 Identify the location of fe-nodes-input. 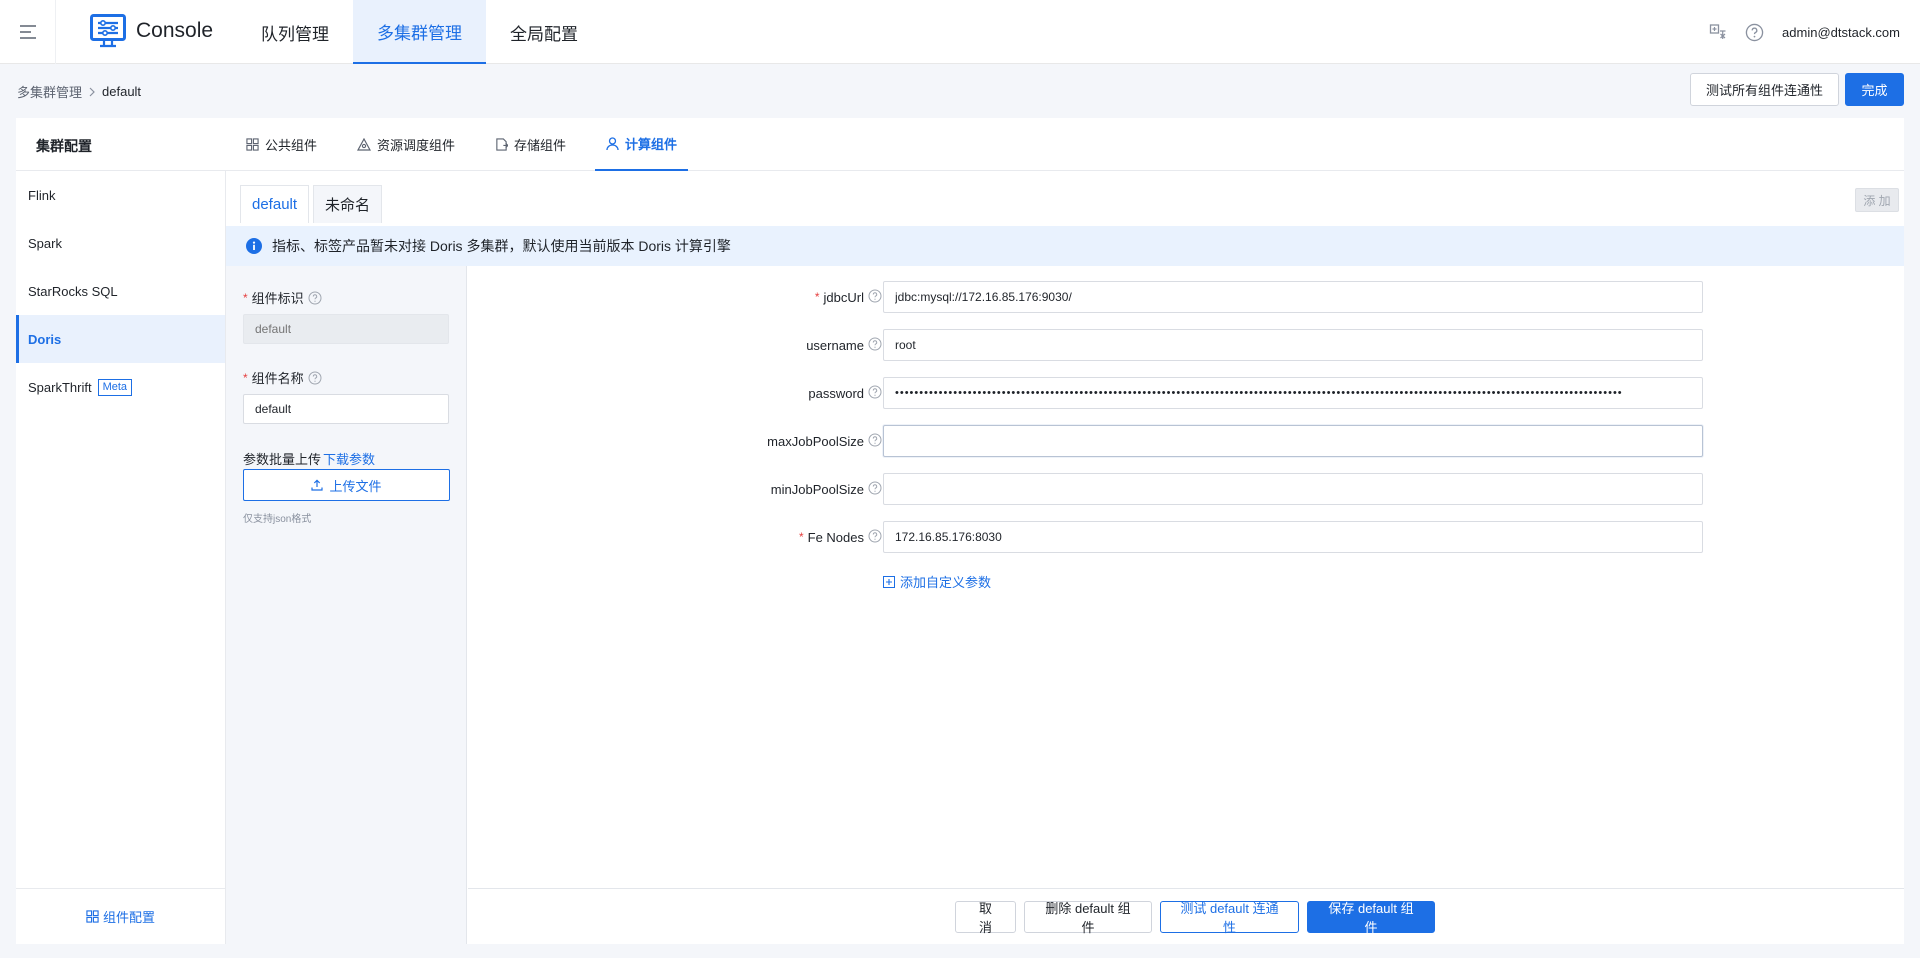
(1293, 537).